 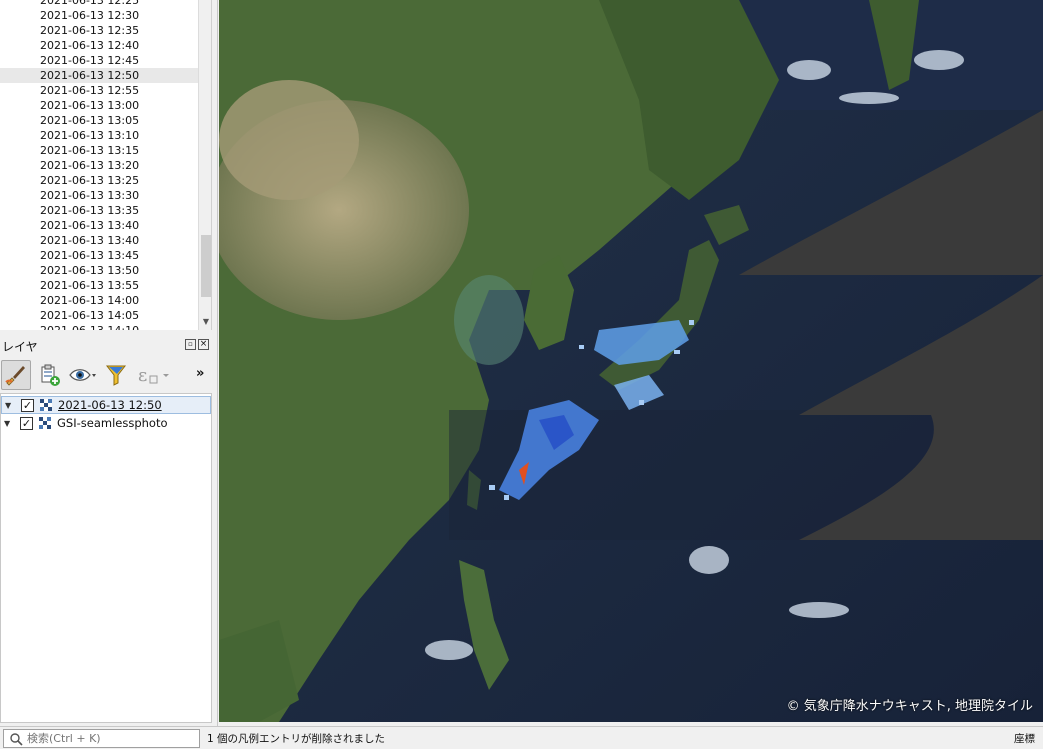 What do you see at coordinates (110, 405) in the screenshot?
I see `layer-name: 2021-06-13 12:50` at bounding box center [110, 405].